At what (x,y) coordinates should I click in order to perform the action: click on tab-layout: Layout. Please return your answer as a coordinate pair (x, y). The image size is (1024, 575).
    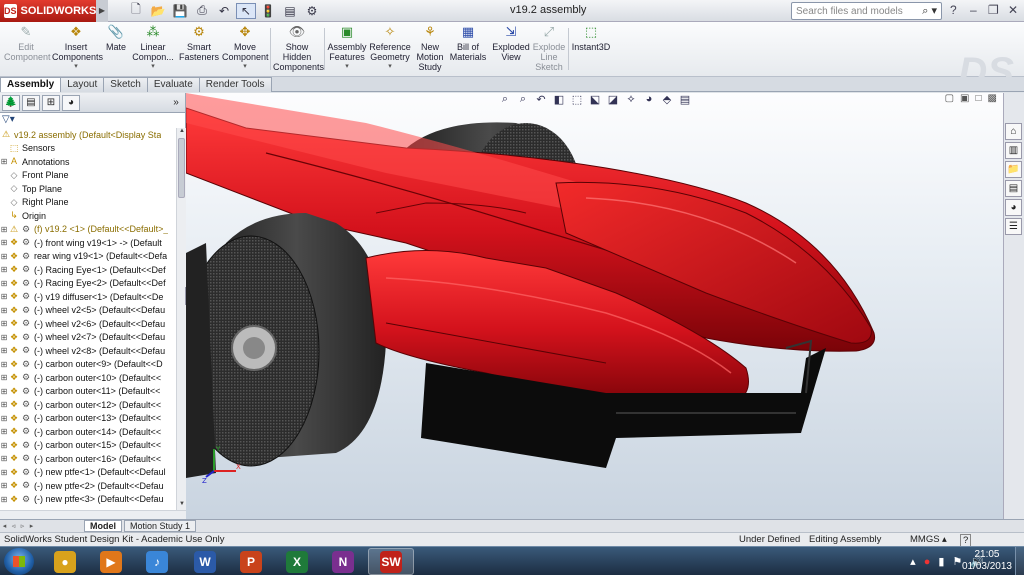
    Looking at the image, I should click on (82, 84).